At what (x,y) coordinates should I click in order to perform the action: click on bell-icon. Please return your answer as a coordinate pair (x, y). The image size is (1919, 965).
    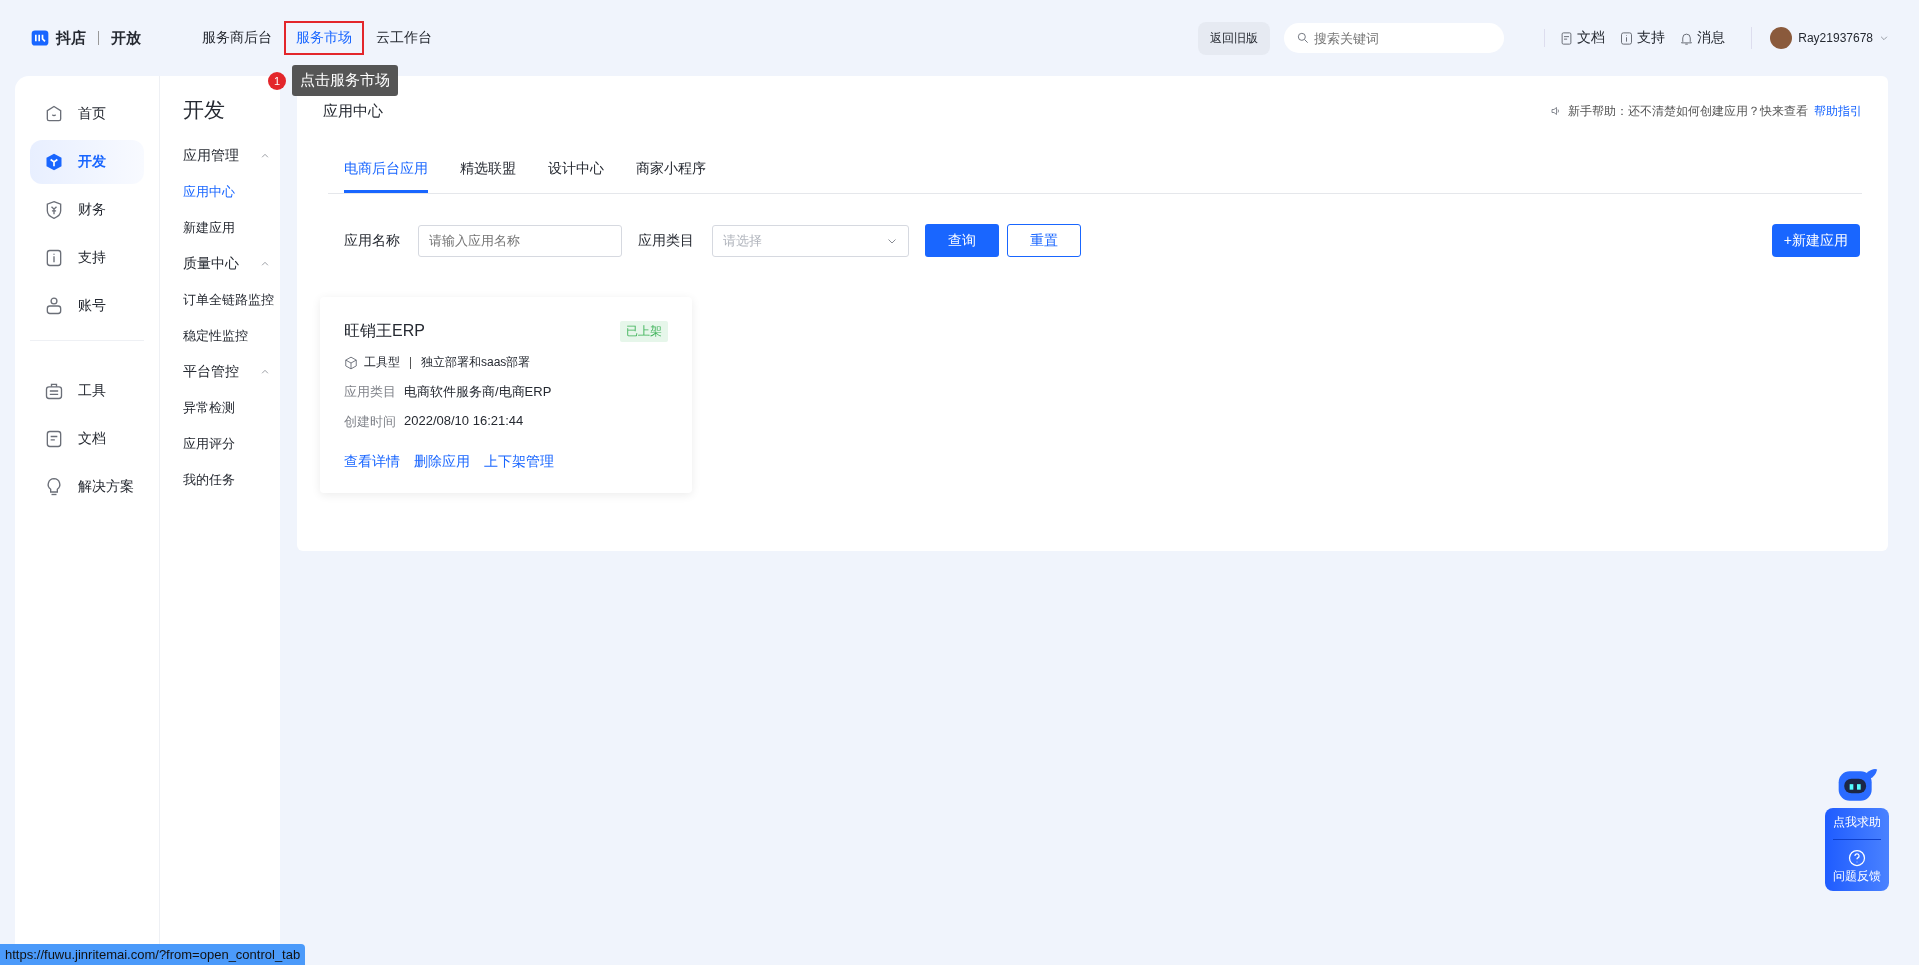
    Looking at the image, I should click on (1687, 38).